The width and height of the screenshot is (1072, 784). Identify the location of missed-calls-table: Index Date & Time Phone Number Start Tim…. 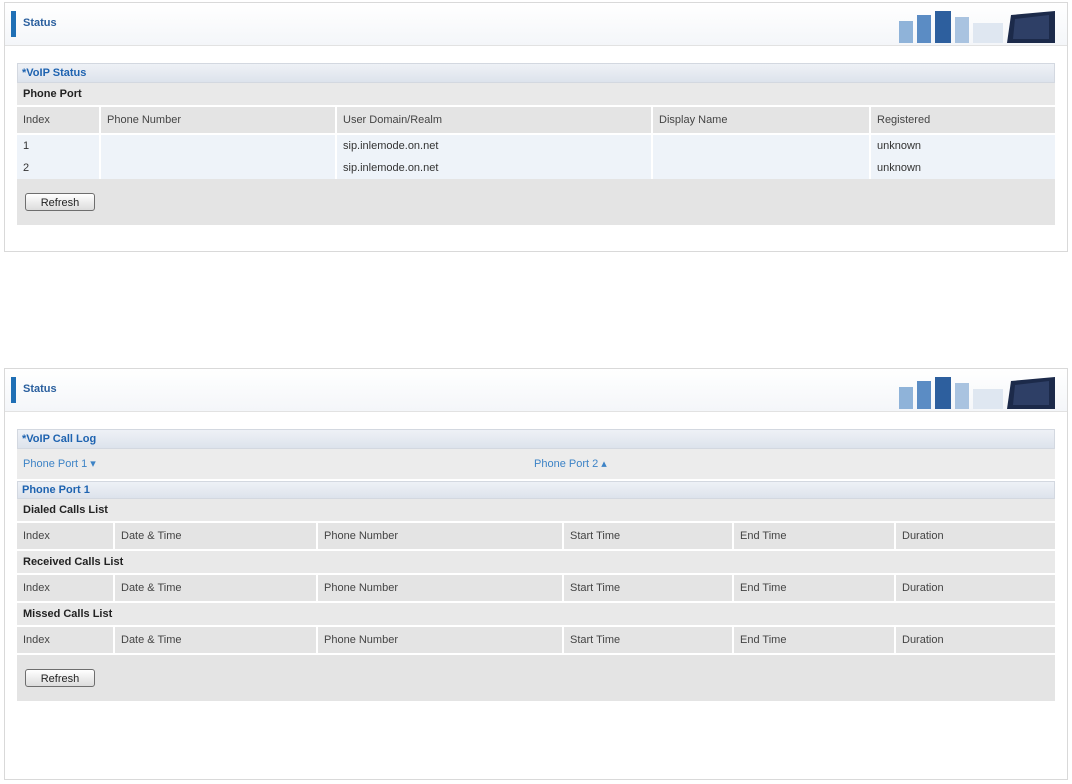
(536, 641).